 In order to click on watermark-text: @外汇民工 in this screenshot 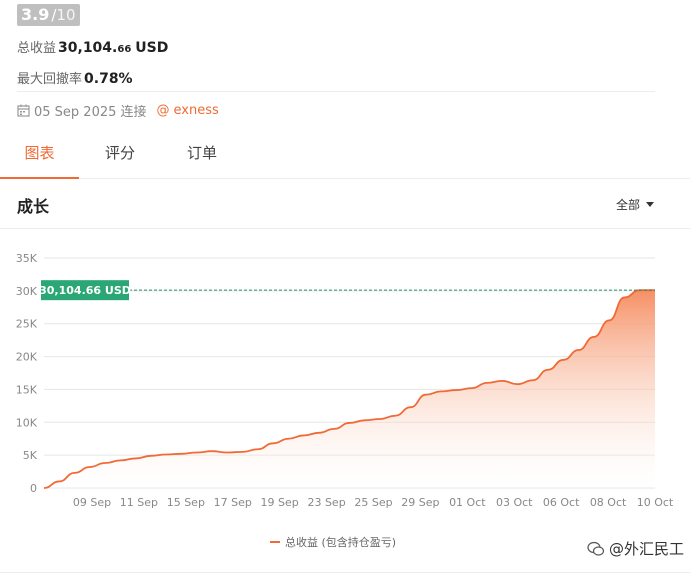, I will do `click(646, 549)`.